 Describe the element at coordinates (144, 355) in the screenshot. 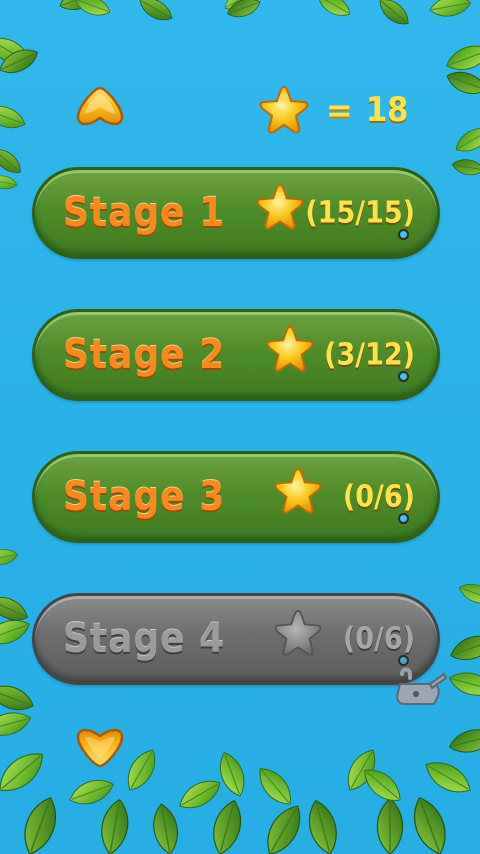

I see `stage-label: Stage 2` at that location.